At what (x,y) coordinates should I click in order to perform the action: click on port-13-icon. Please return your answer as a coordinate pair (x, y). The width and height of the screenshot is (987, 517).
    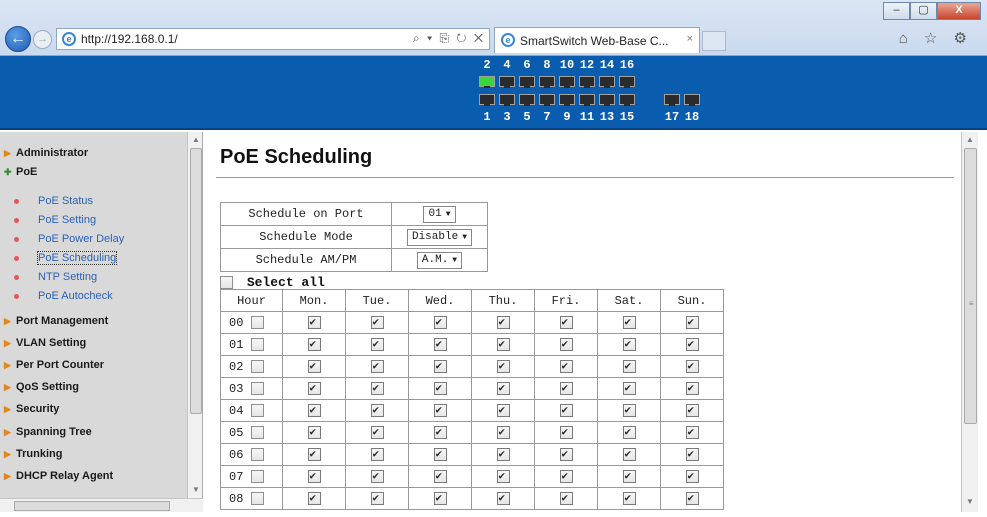
    Looking at the image, I should click on (607, 100).